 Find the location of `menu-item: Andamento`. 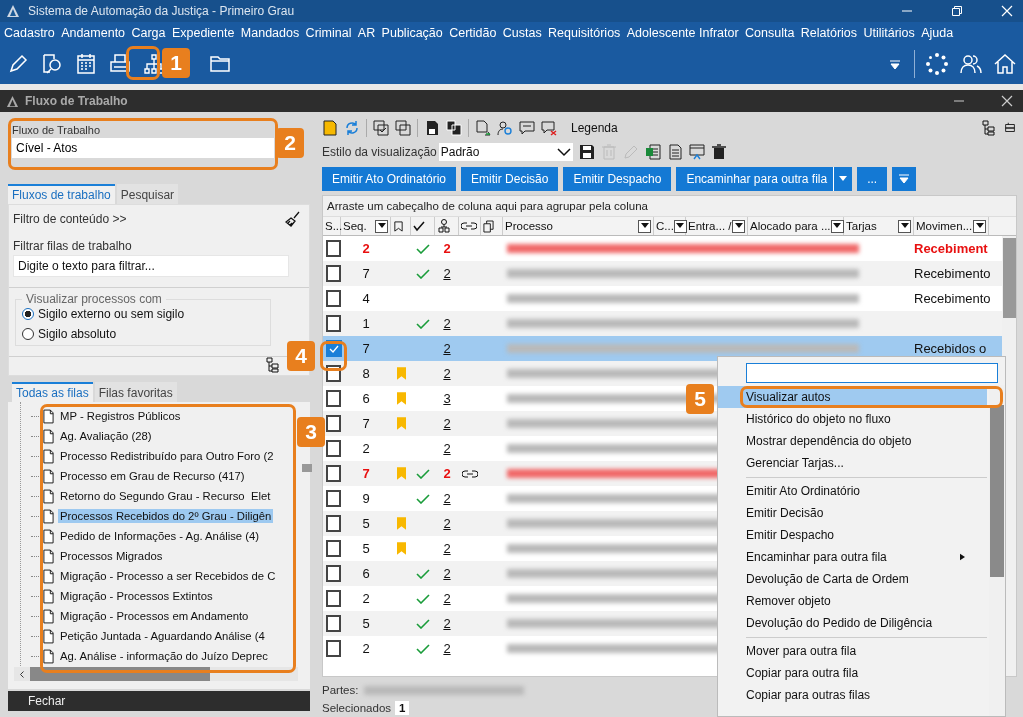

menu-item: Andamento is located at coordinates (93, 33).